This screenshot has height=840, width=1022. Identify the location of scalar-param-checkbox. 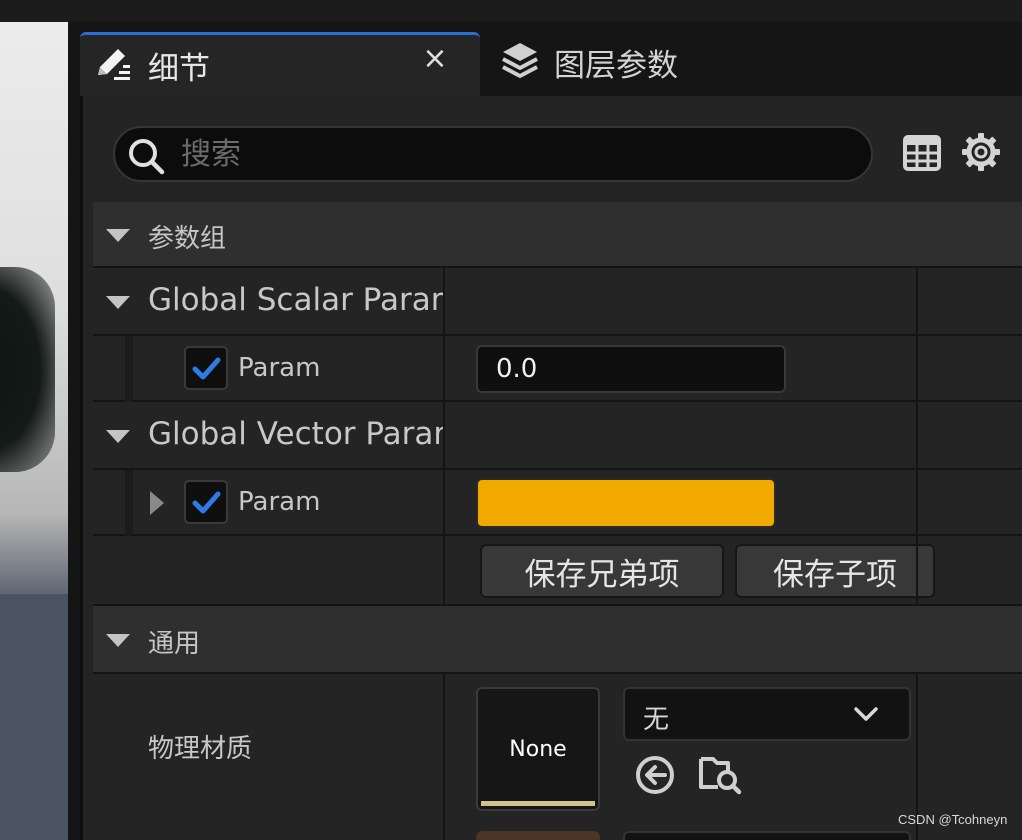
(206, 368).